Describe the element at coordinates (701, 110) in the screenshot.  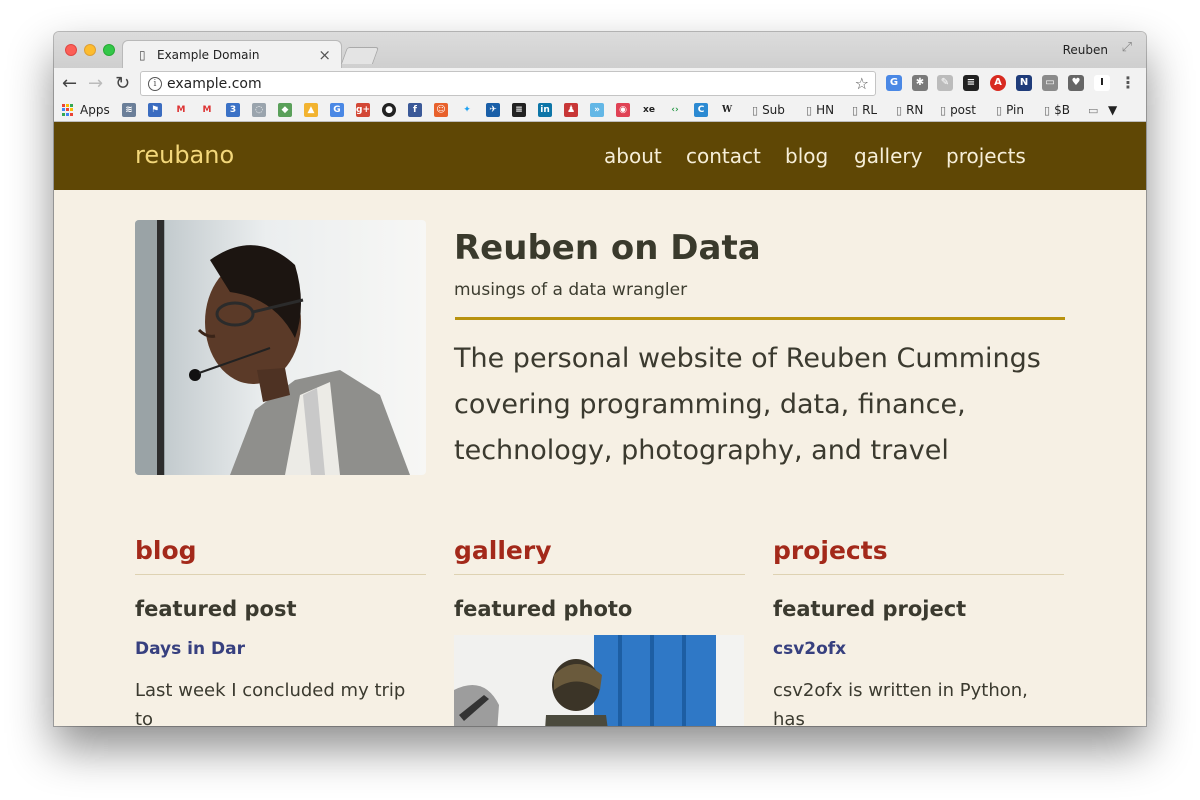
I see `bookmark-c: C` at that location.